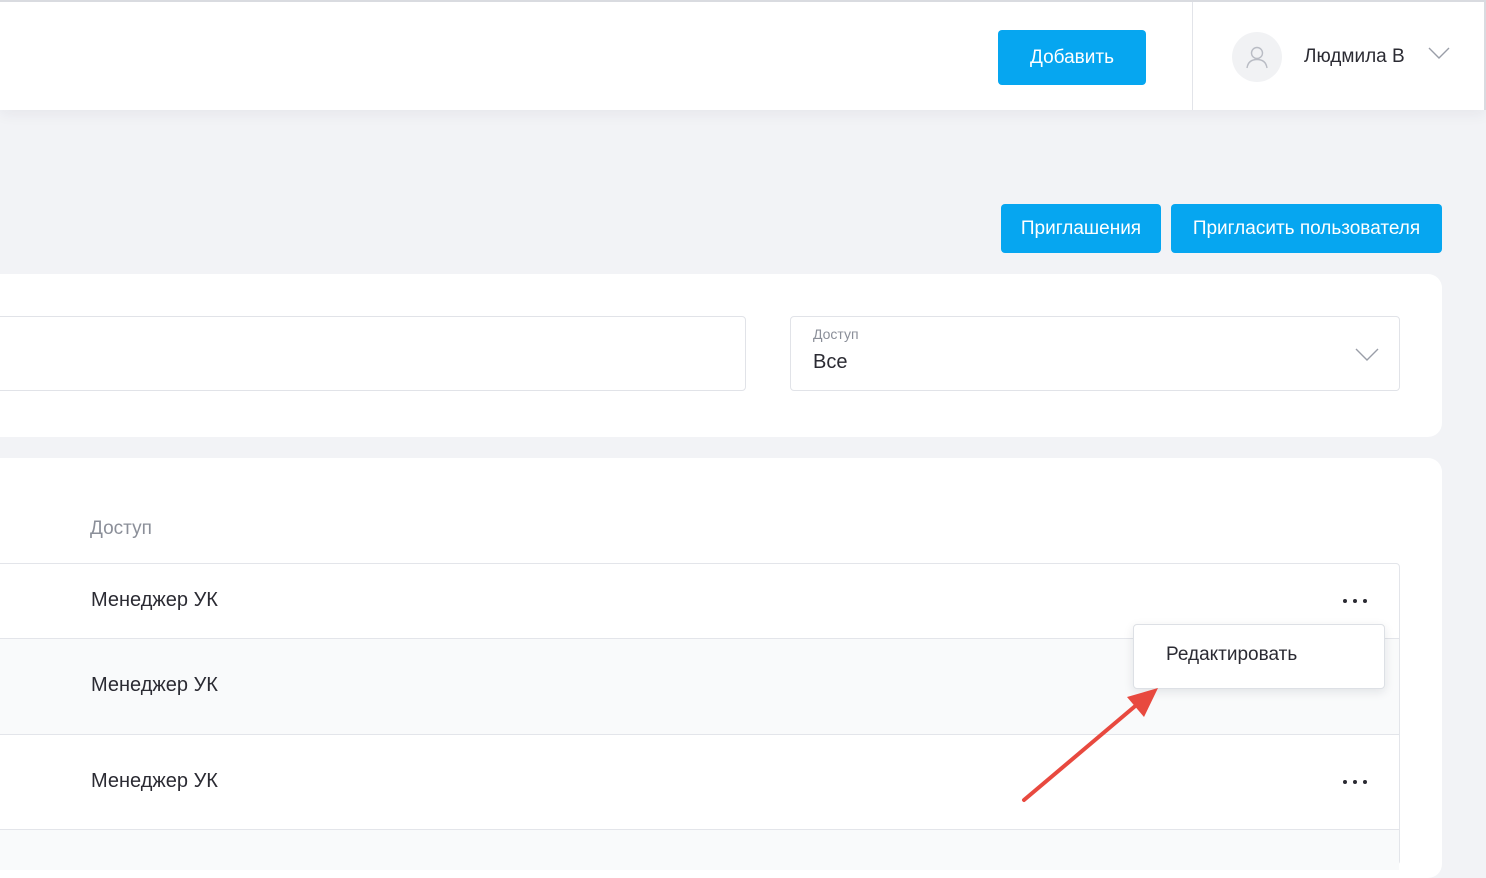 Image resolution: width=1486 pixels, height=878 pixels. What do you see at coordinates (1095, 353) in the screenshot?
I see `access-filter-select: Доступ Все` at bounding box center [1095, 353].